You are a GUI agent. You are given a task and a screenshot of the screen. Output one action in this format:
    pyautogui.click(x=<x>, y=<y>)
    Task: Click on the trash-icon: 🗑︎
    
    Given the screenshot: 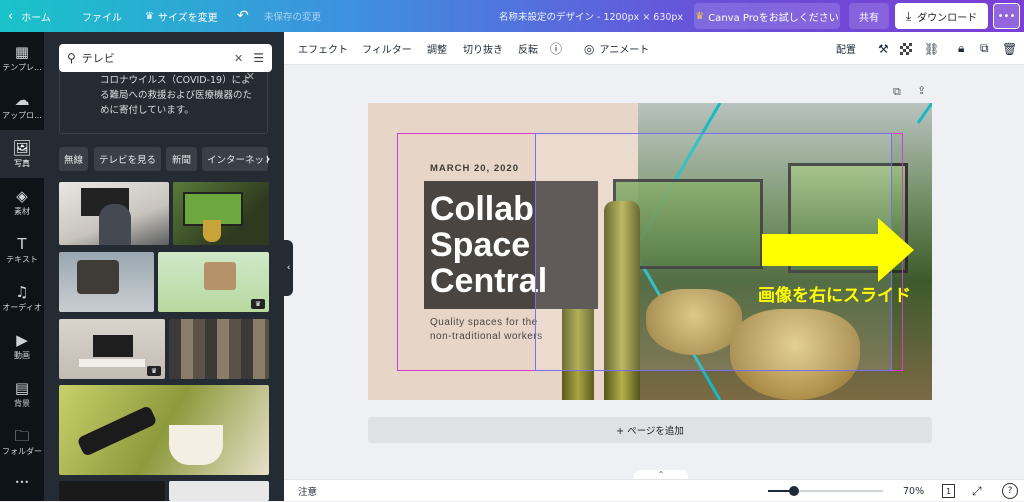 What is the action you would take?
    pyautogui.click(x=1009, y=48)
    